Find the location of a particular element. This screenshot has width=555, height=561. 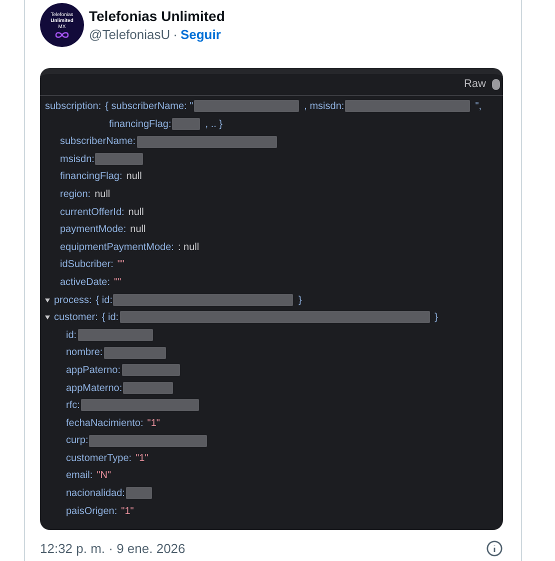

raw-label: Raw is located at coordinates (475, 84).